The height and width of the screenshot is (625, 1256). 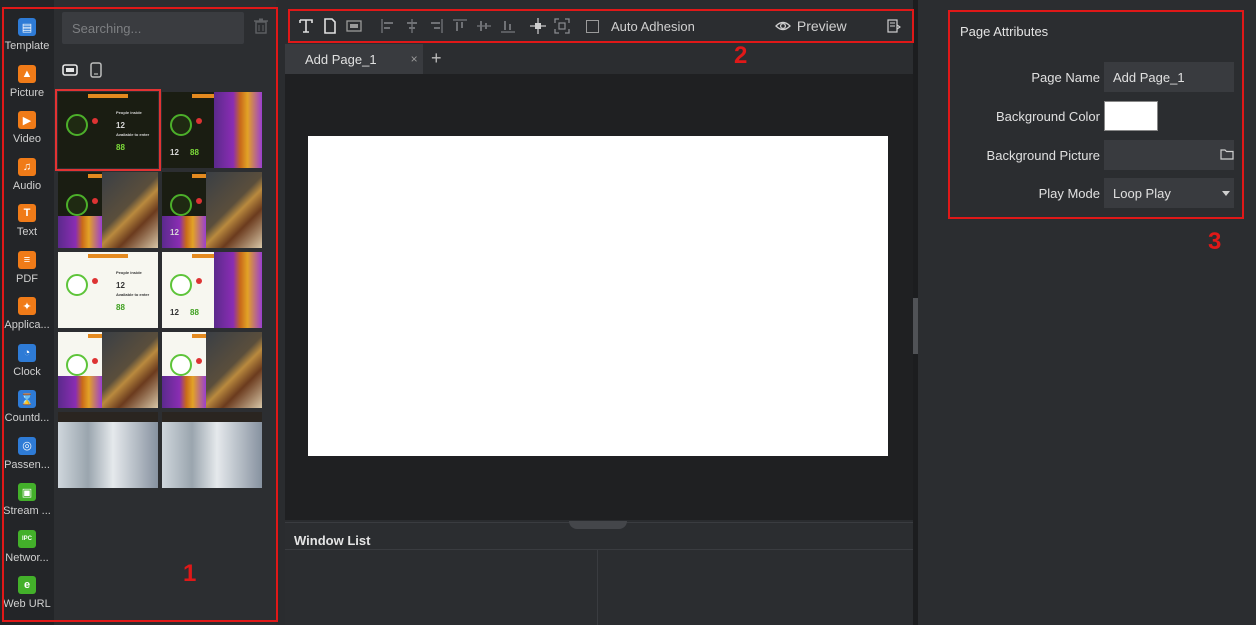 I want to click on clock-icon: ◔, so click(x=27, y=352).